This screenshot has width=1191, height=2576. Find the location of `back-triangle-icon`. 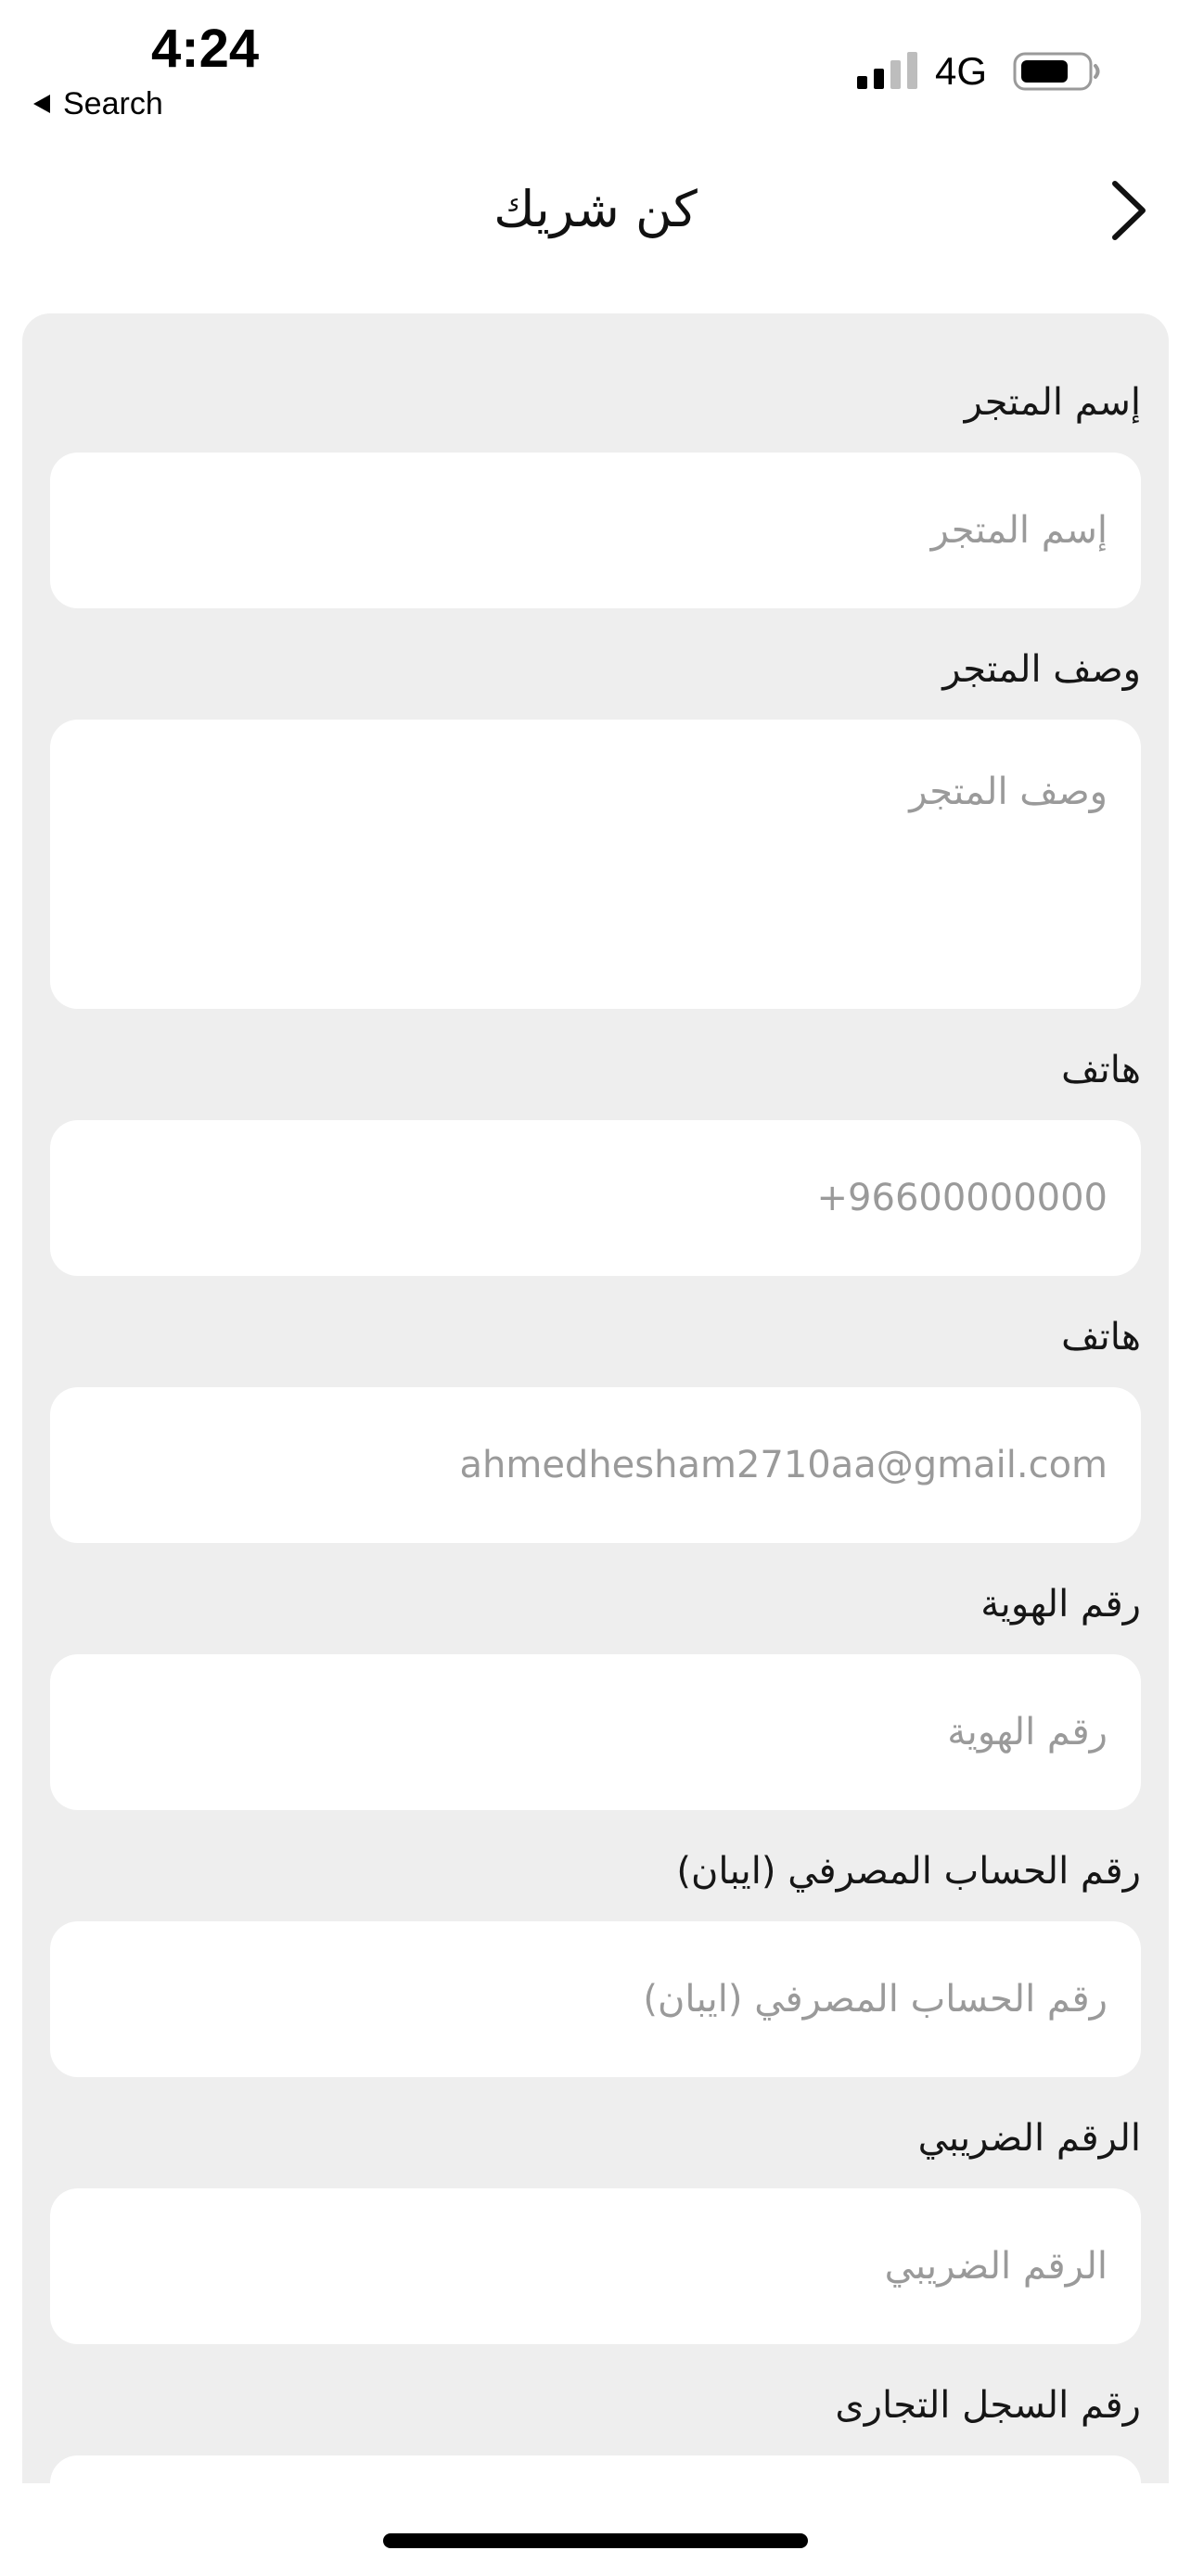

back-triangle-icon is located at coordinates (41, 104).